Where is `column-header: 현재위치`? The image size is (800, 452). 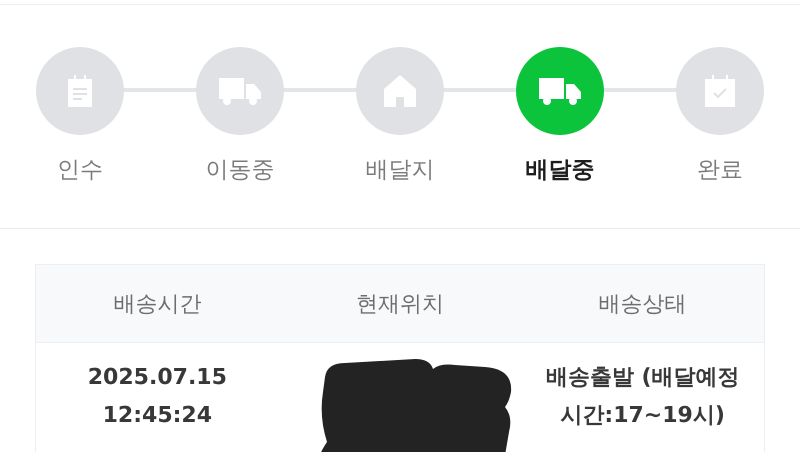 column-header: 현재위치 is located at coordinates (399, 304).